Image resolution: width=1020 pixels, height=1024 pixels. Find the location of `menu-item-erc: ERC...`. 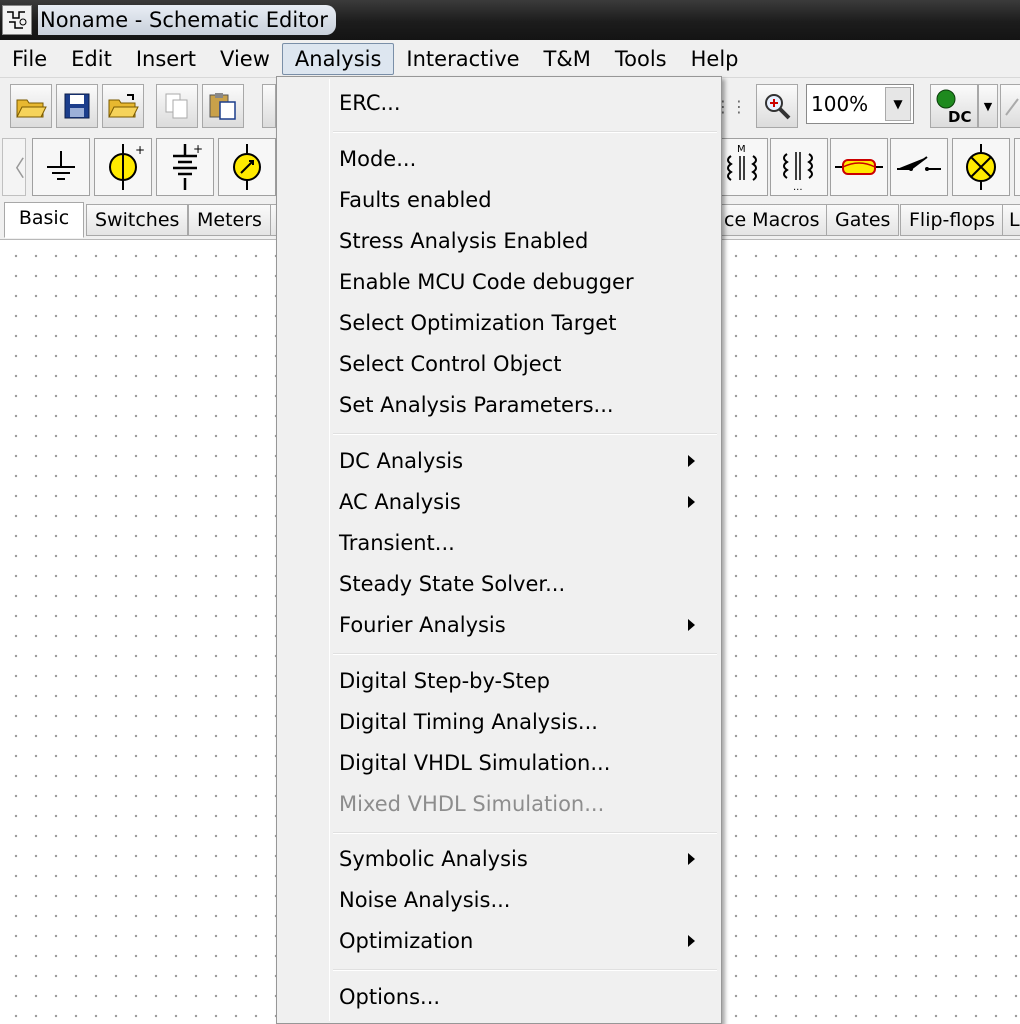

menu-item-erc: ERC... is located at coordinates (499, 103).